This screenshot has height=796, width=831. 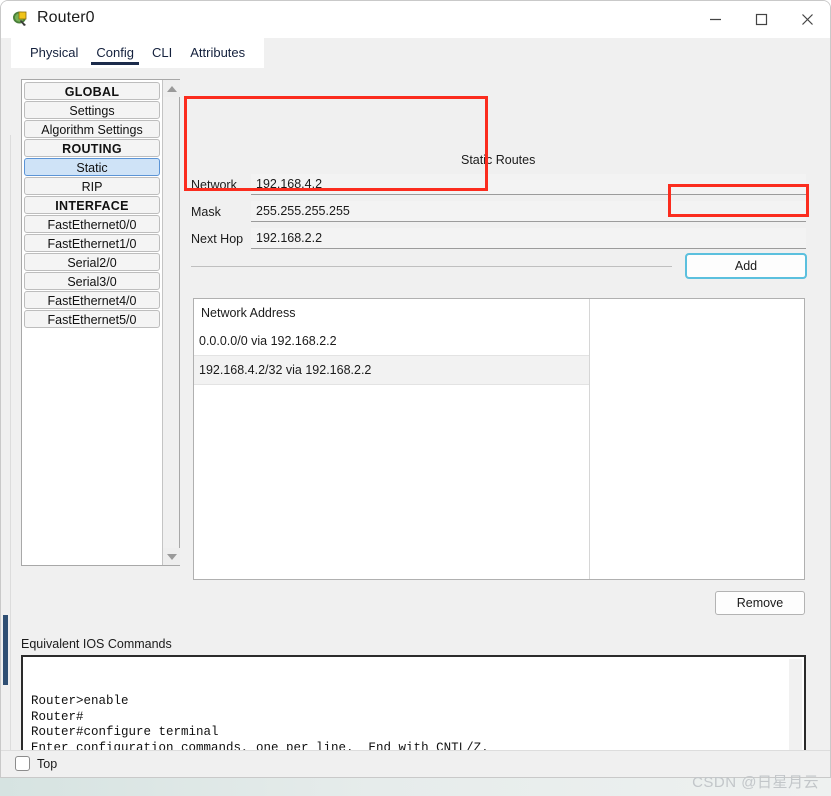 I want to click on tab-config: Config, so click(x=115, y=53).